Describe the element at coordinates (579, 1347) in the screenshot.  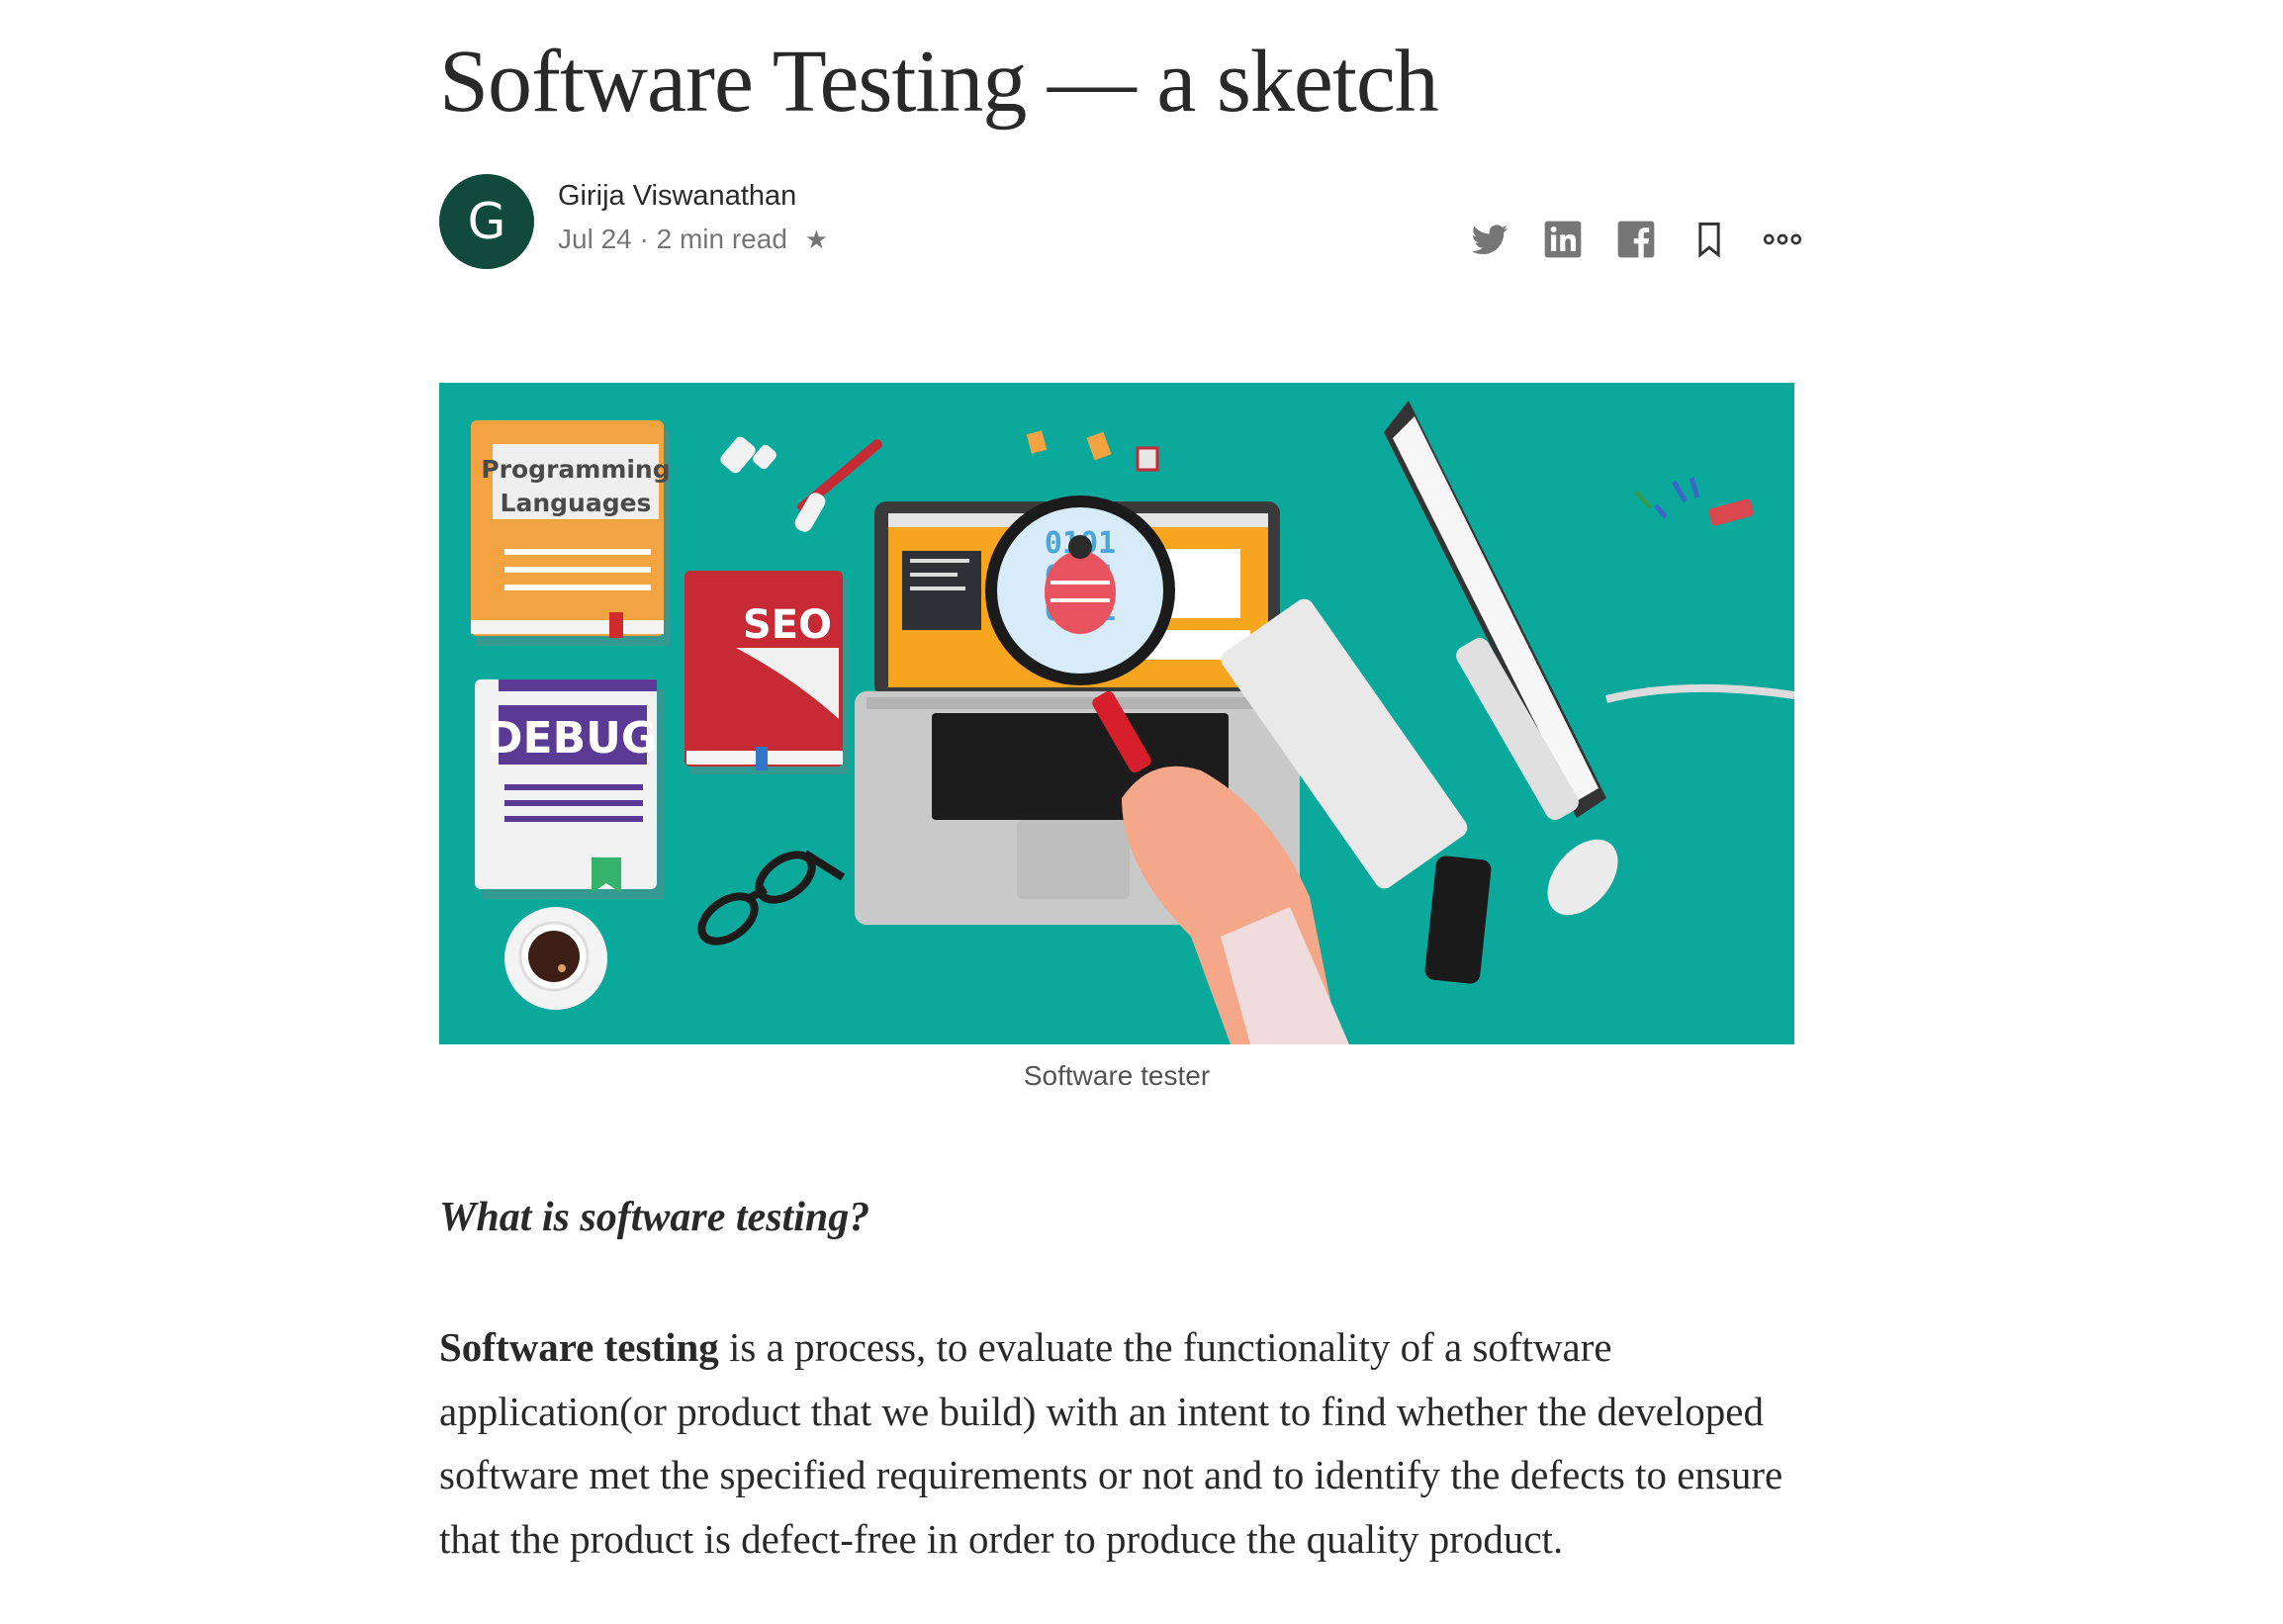
I see `bold-term: Software testing` at that location.